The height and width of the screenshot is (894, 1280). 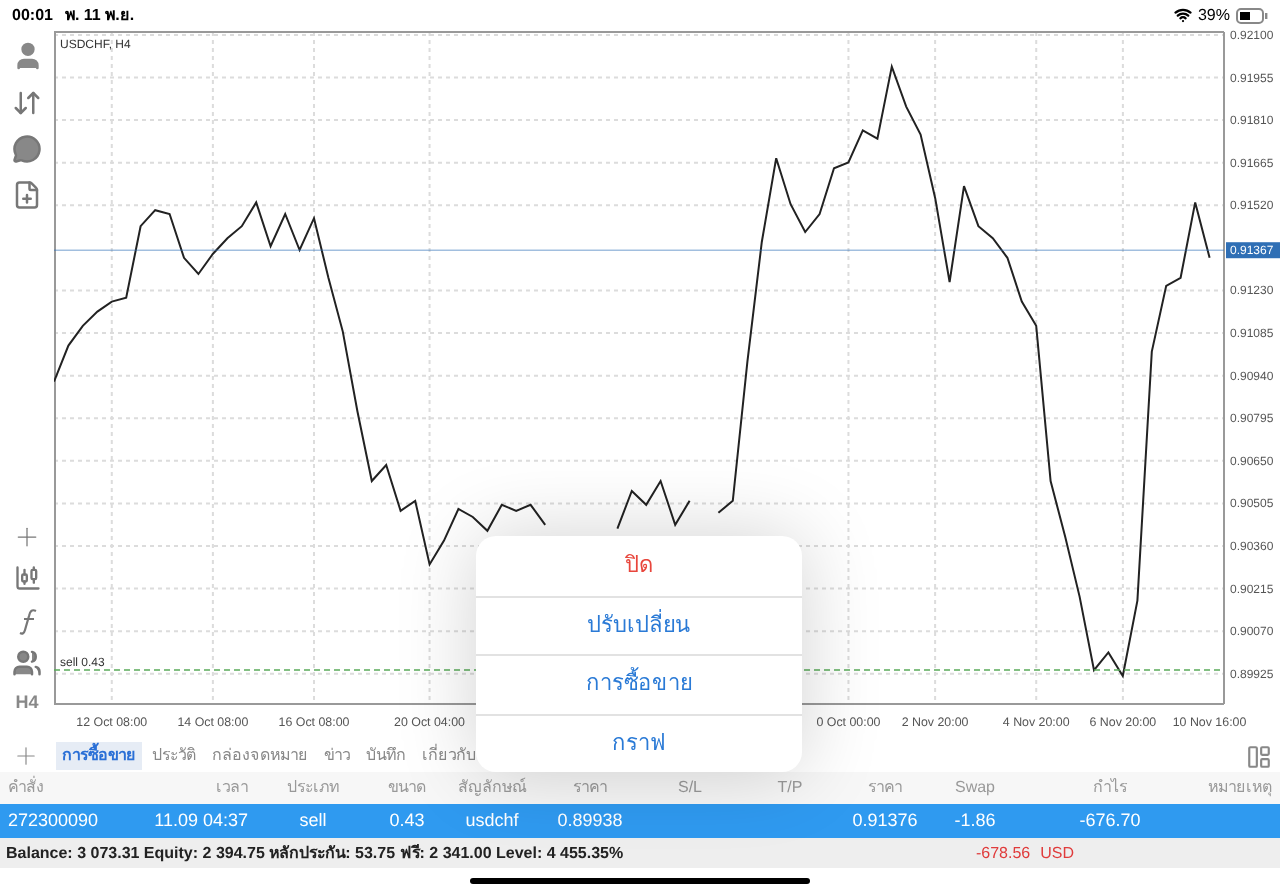 What do you see at coordinates (885, 819) in the screenshot?
I see `table-cell: 0.91376` at bounding box center [885, 819].